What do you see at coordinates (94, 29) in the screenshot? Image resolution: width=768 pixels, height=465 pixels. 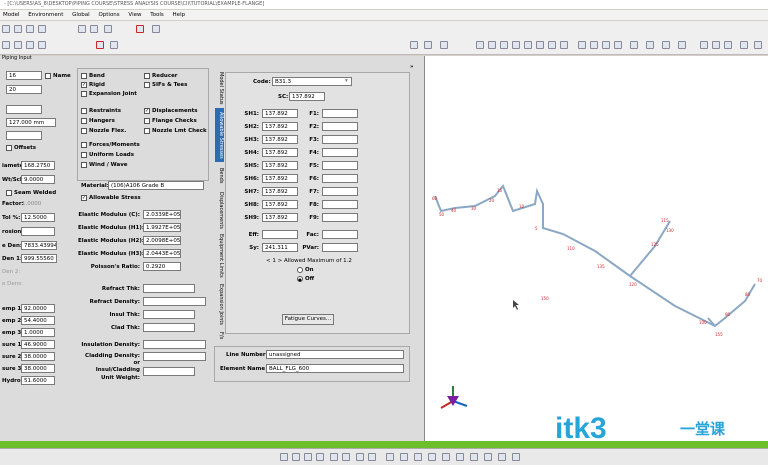 I see `redo-icon` at bounding box center [94, 29].